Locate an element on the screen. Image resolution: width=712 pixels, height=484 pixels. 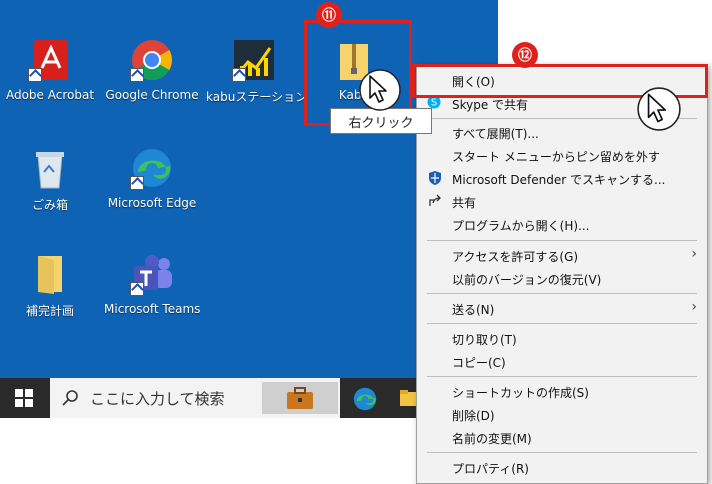
menu-item-label: 送る(N) is located at coordinates (473, 310).